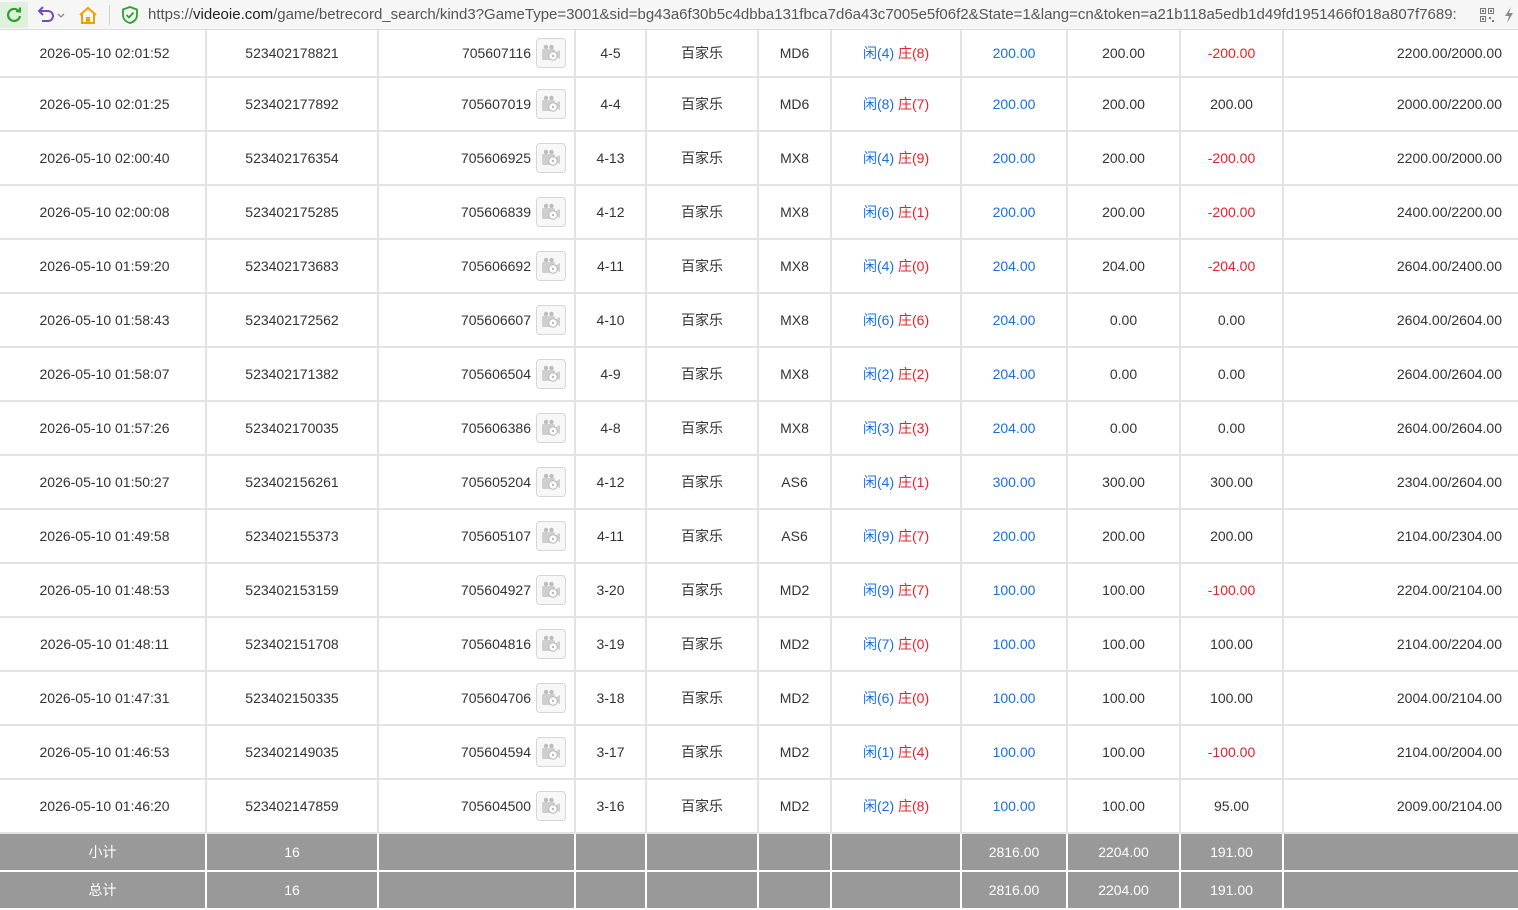 This screenshot has width=1518, height=910. I want to click on back-icon, so click(50, 15).